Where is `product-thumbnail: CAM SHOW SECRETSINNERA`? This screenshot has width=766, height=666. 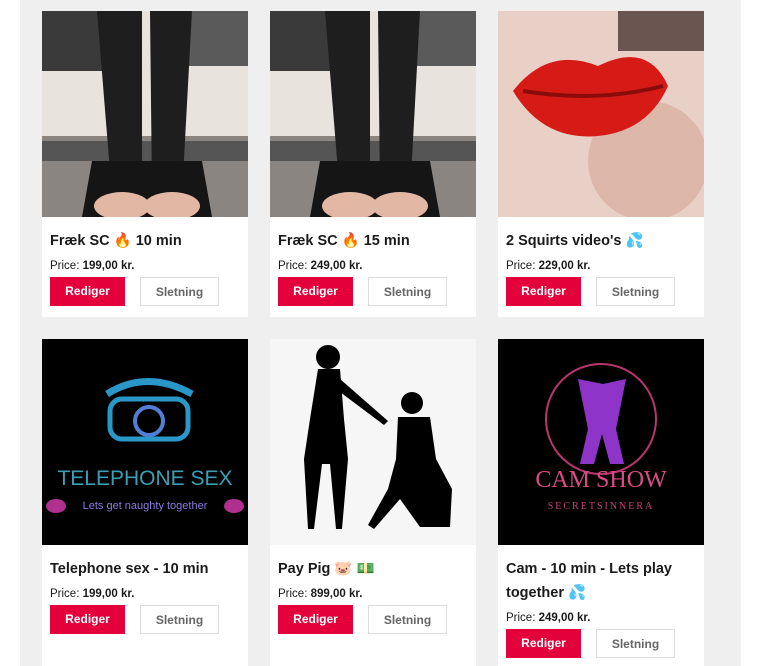
product-thumbnail: CAM SHOW SECRETSINNERA is located at coordinates (601, 442).